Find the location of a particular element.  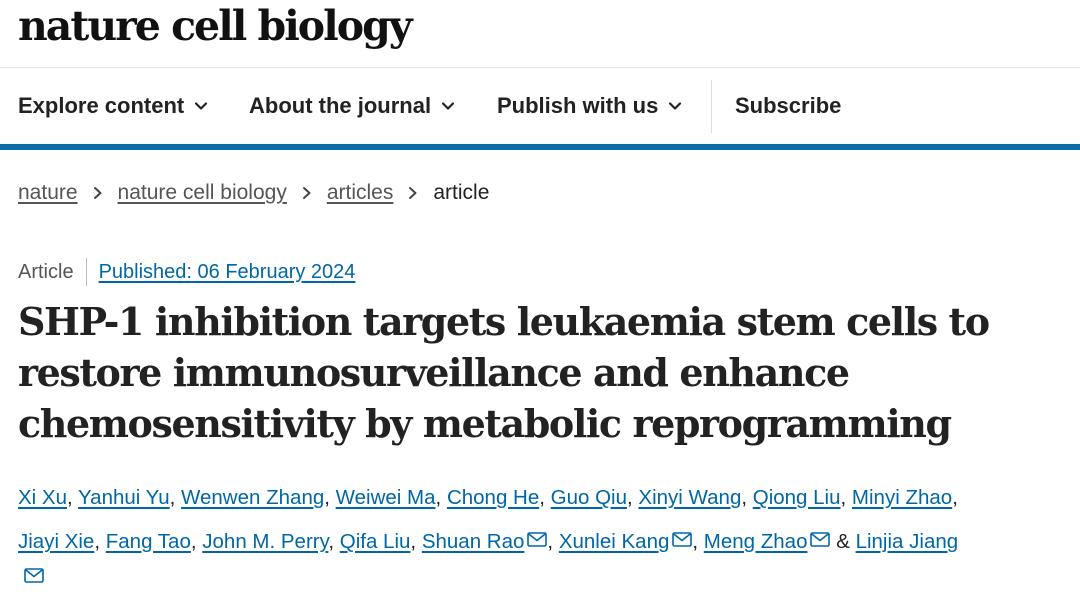

nav-label: Subscribe is located at coordinates (788, 105).